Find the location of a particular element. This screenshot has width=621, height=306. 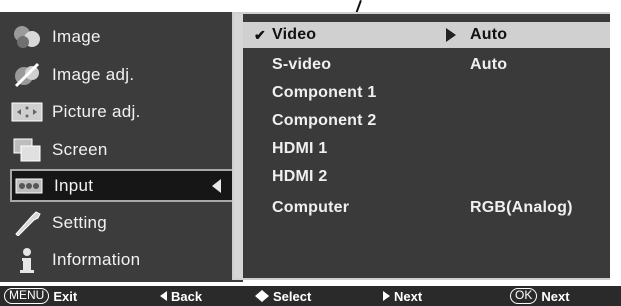

screen-icon is located at coordinates (27, 150).